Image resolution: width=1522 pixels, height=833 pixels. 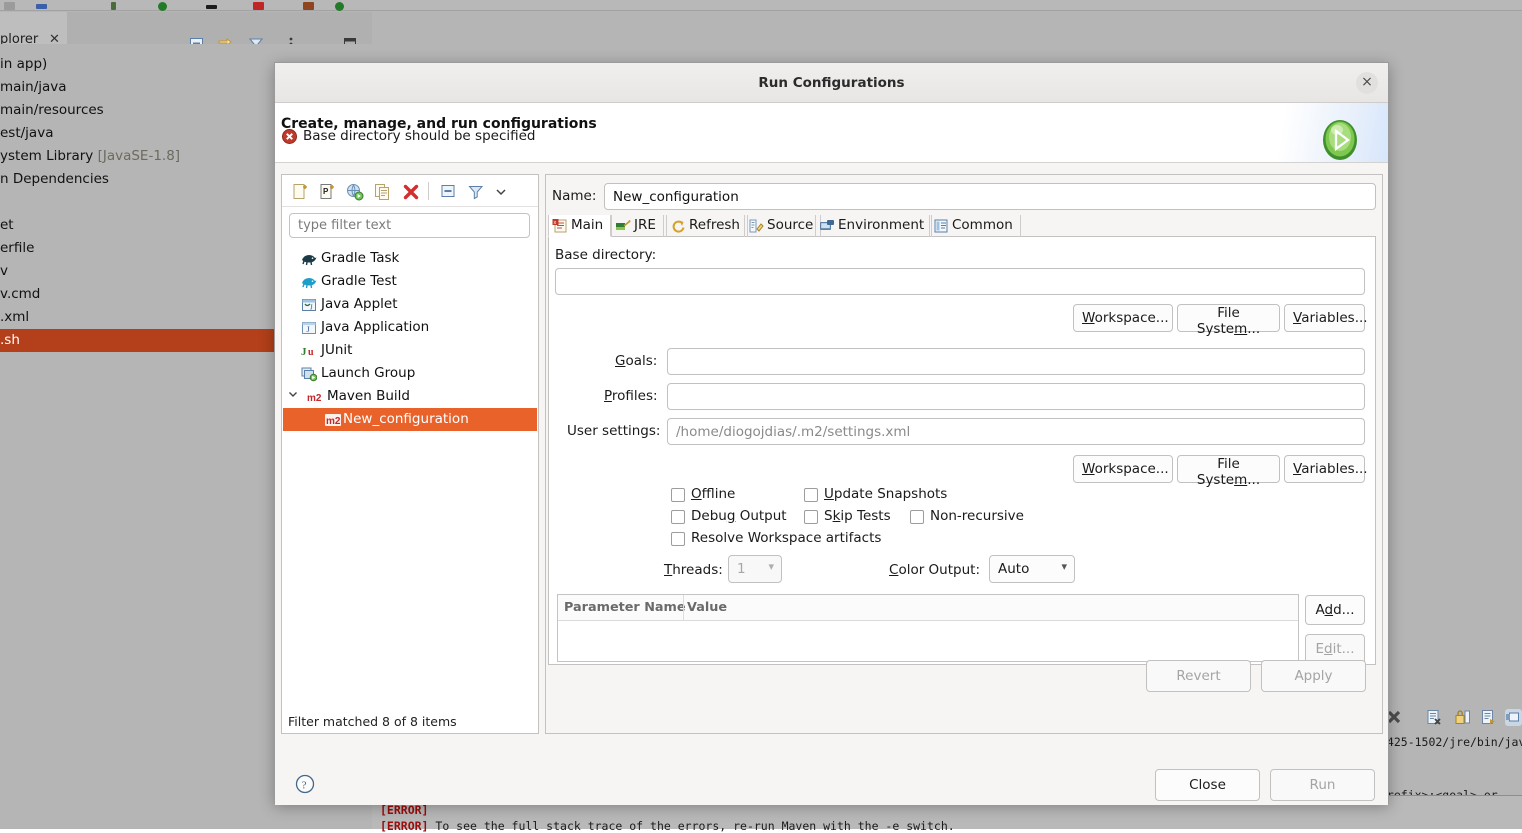 I want to click on tab-environment: Environment, so click(x=873, y=226).